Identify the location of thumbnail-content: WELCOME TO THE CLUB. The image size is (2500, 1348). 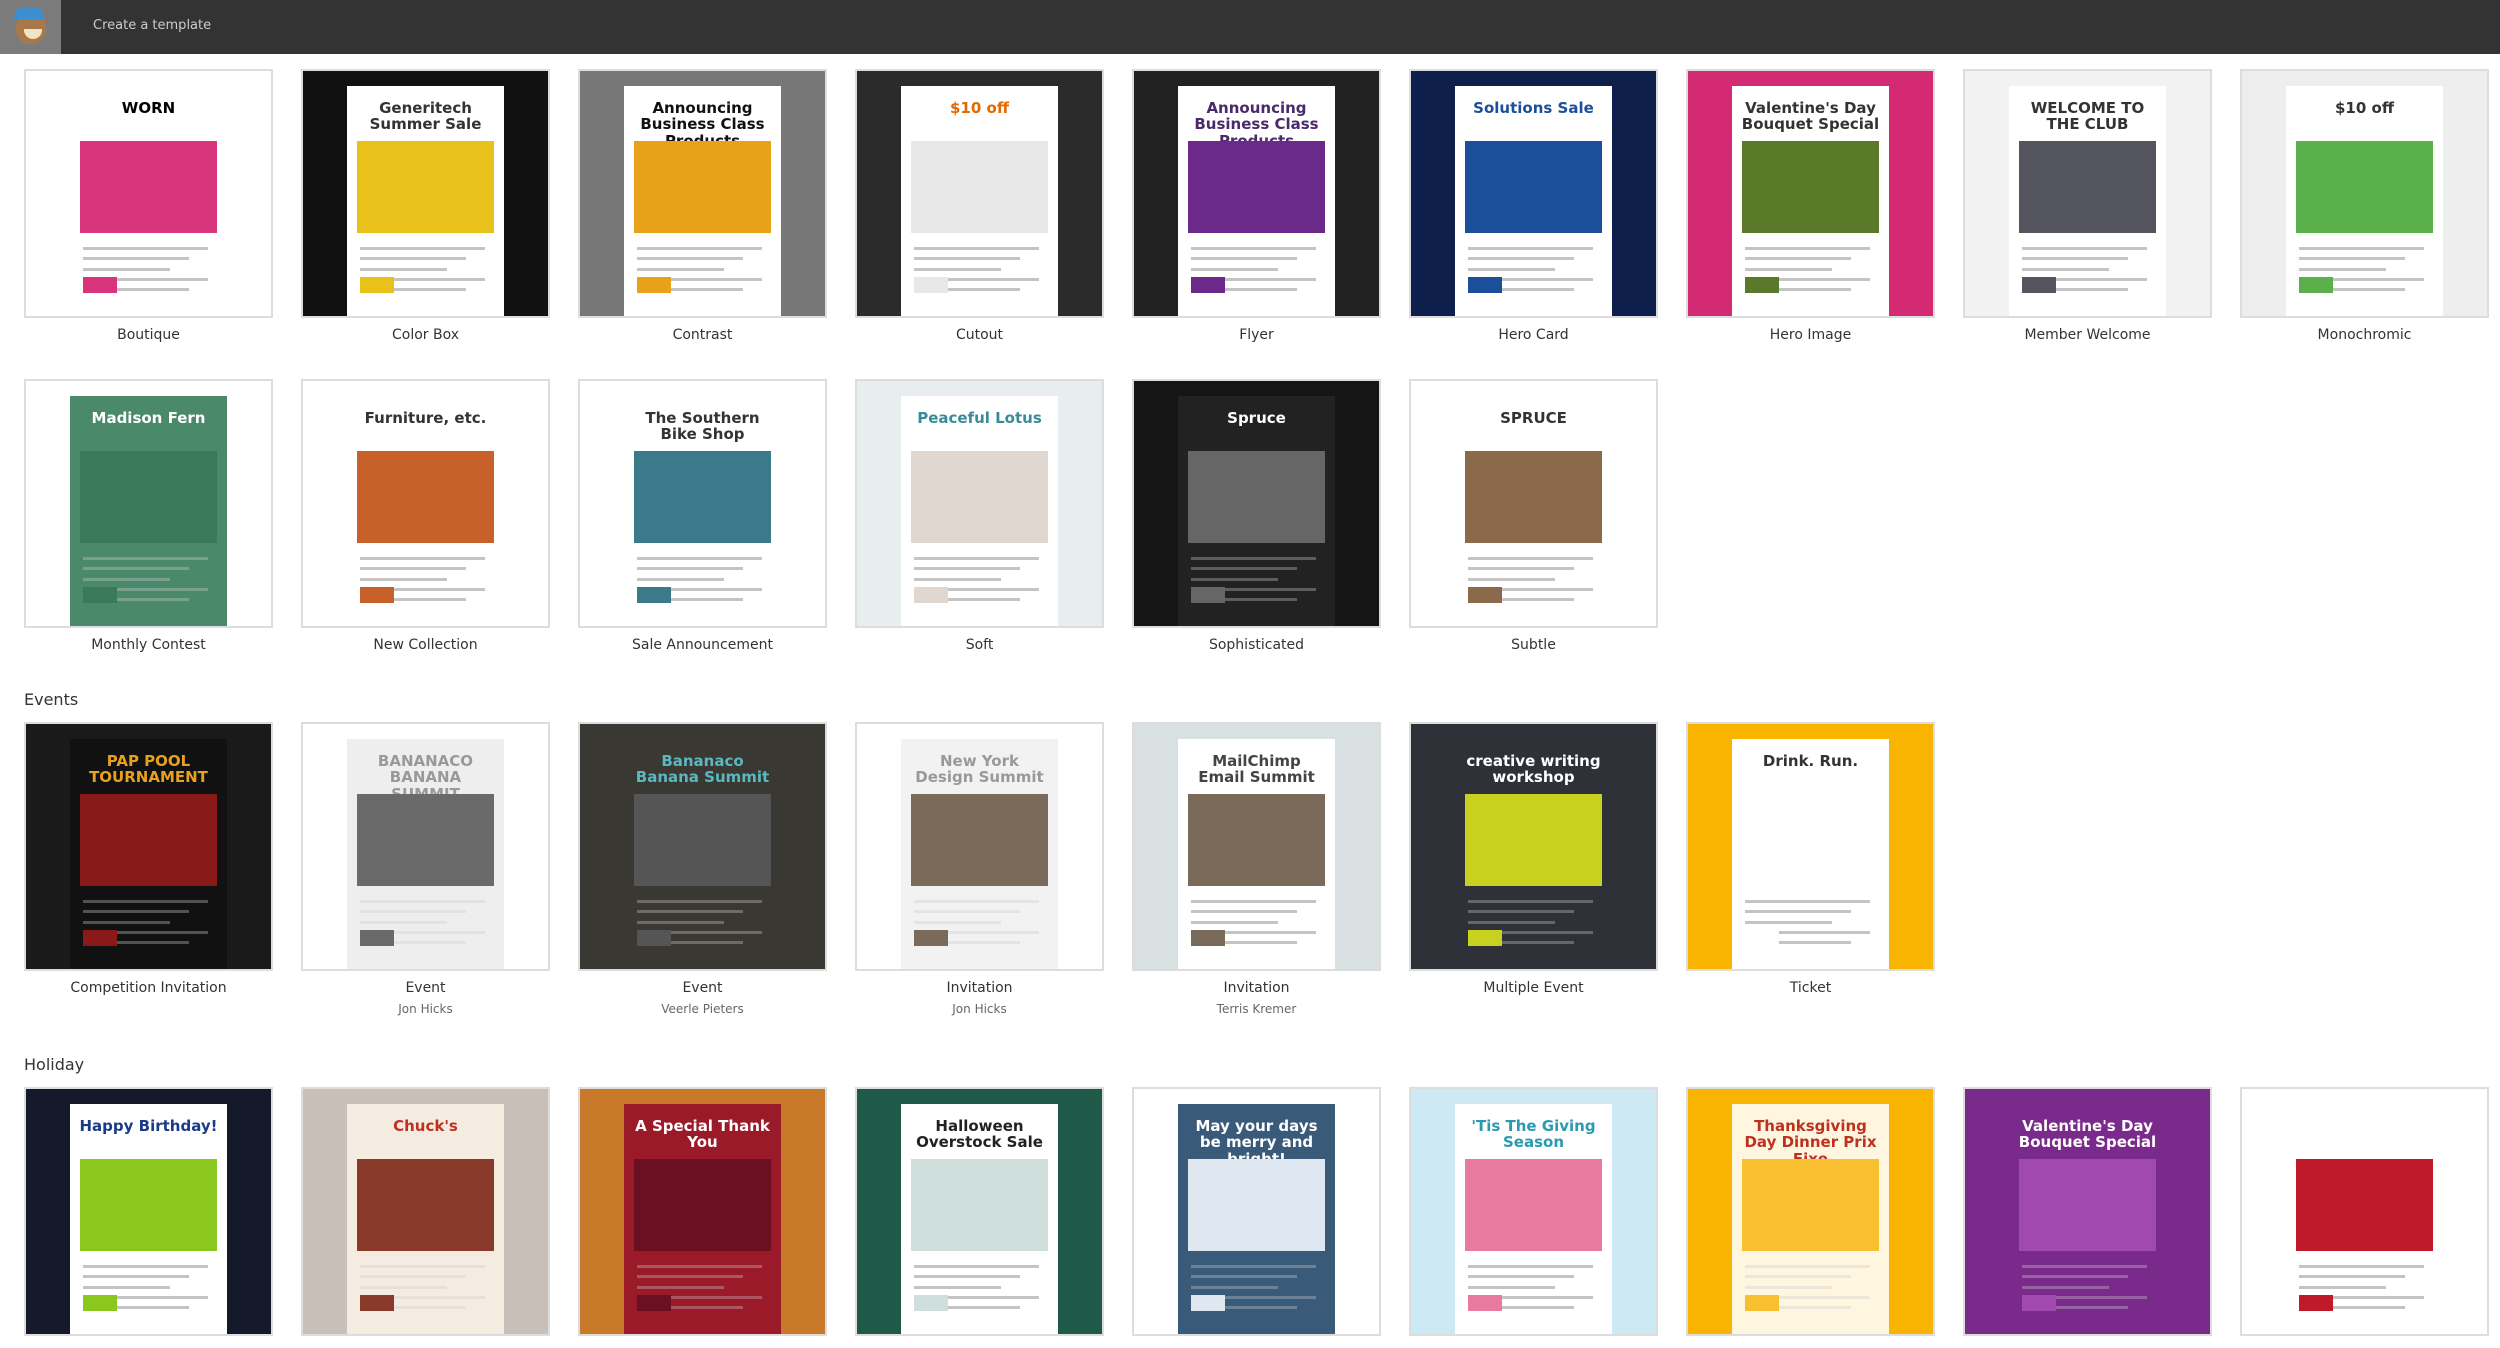
(2087, 200).